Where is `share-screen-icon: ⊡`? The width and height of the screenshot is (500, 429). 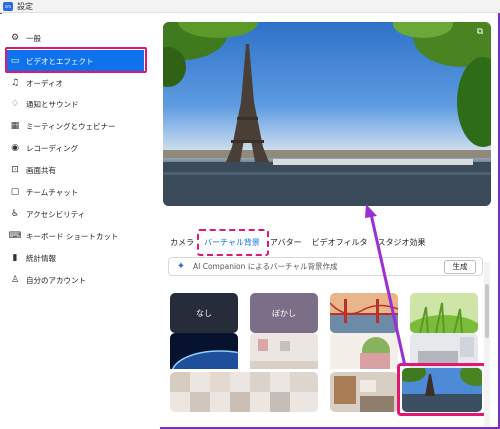
share-screen-icon: ⊡ is located at coordinates (15, 170).